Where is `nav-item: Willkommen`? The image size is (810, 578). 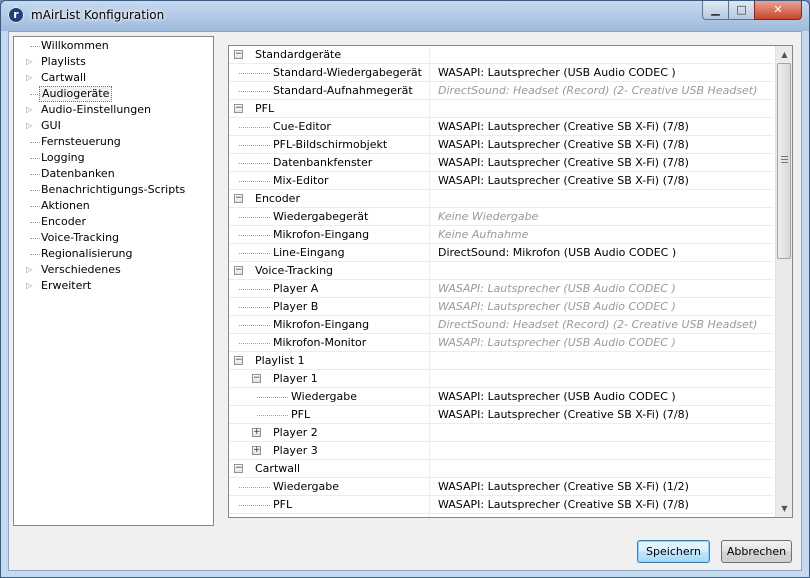
nav-item: Willkommen is located at coordinates (113, 46).